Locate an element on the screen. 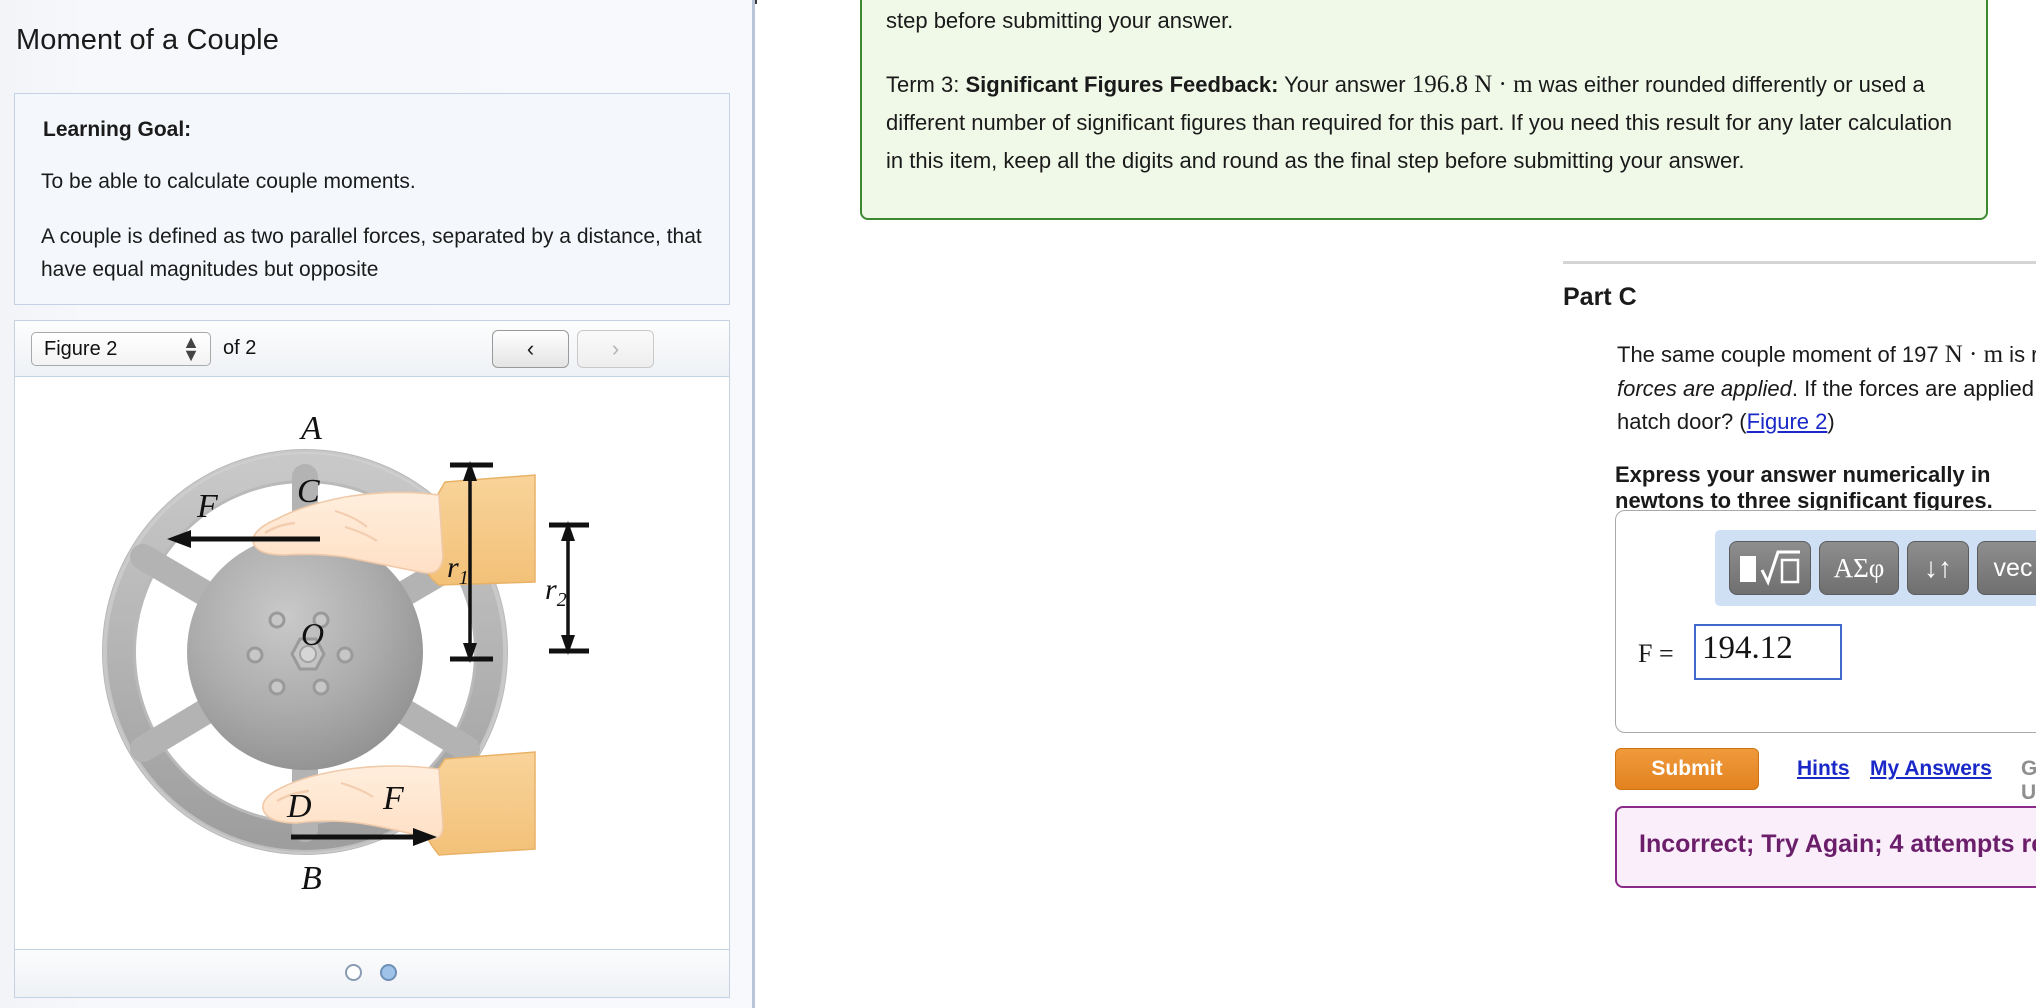  feedback-term-bold: Significant Figures Feedback: is located at coordinates (1122, 84).